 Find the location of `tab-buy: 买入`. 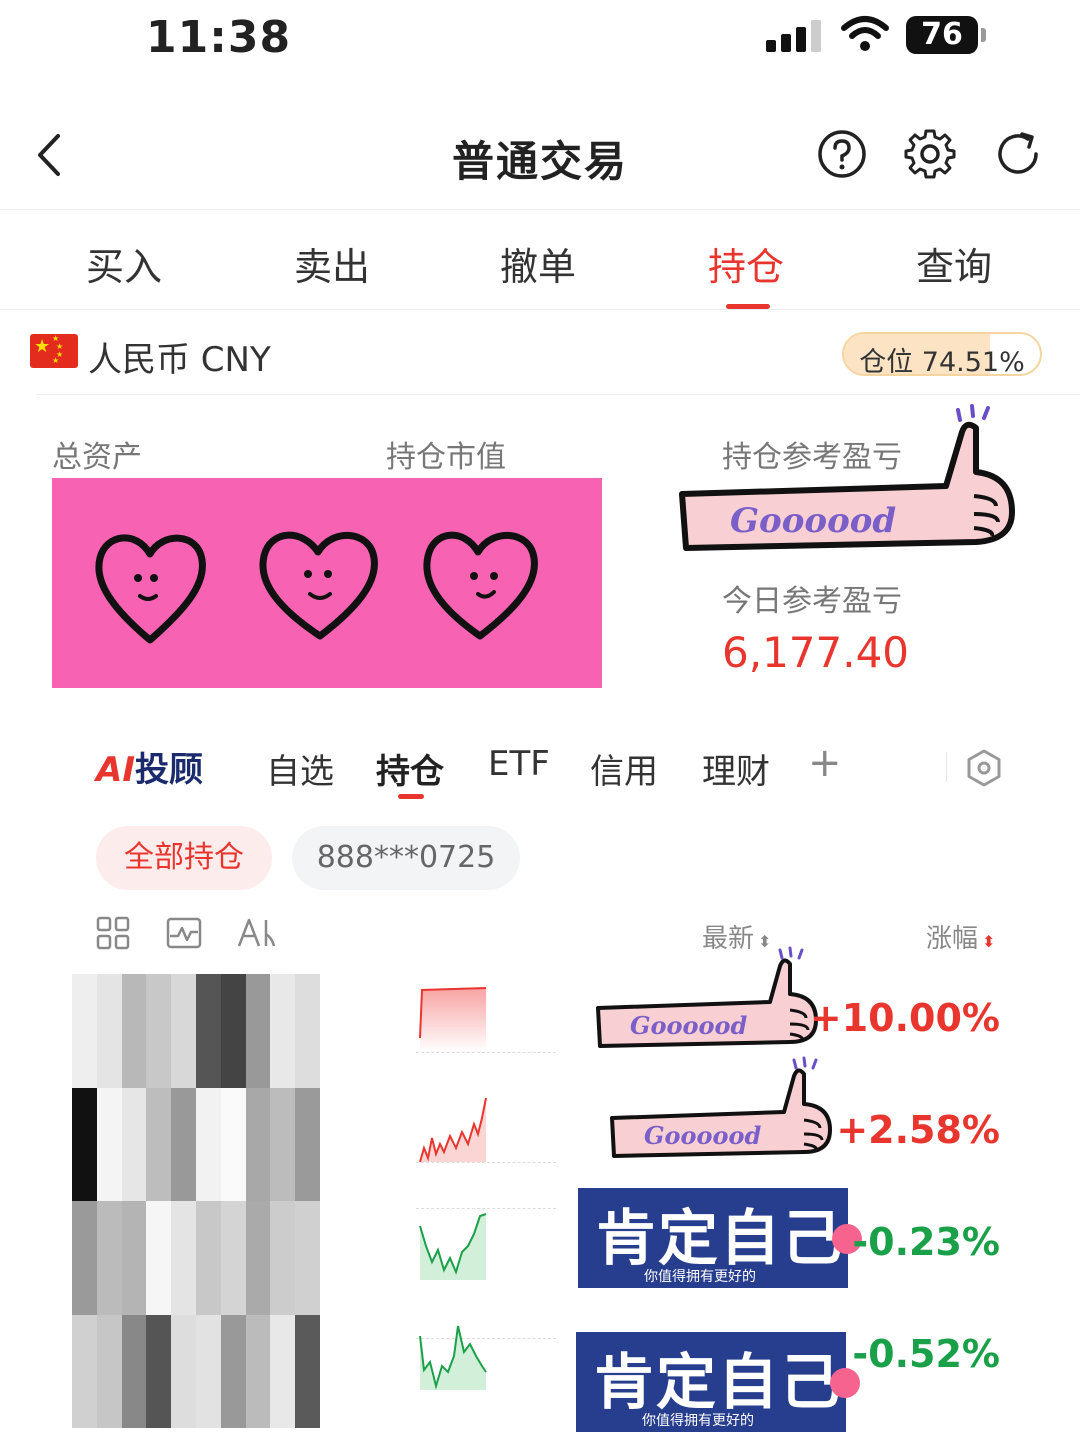

tab-buy: 买入 is located at coordinates (124, 263).